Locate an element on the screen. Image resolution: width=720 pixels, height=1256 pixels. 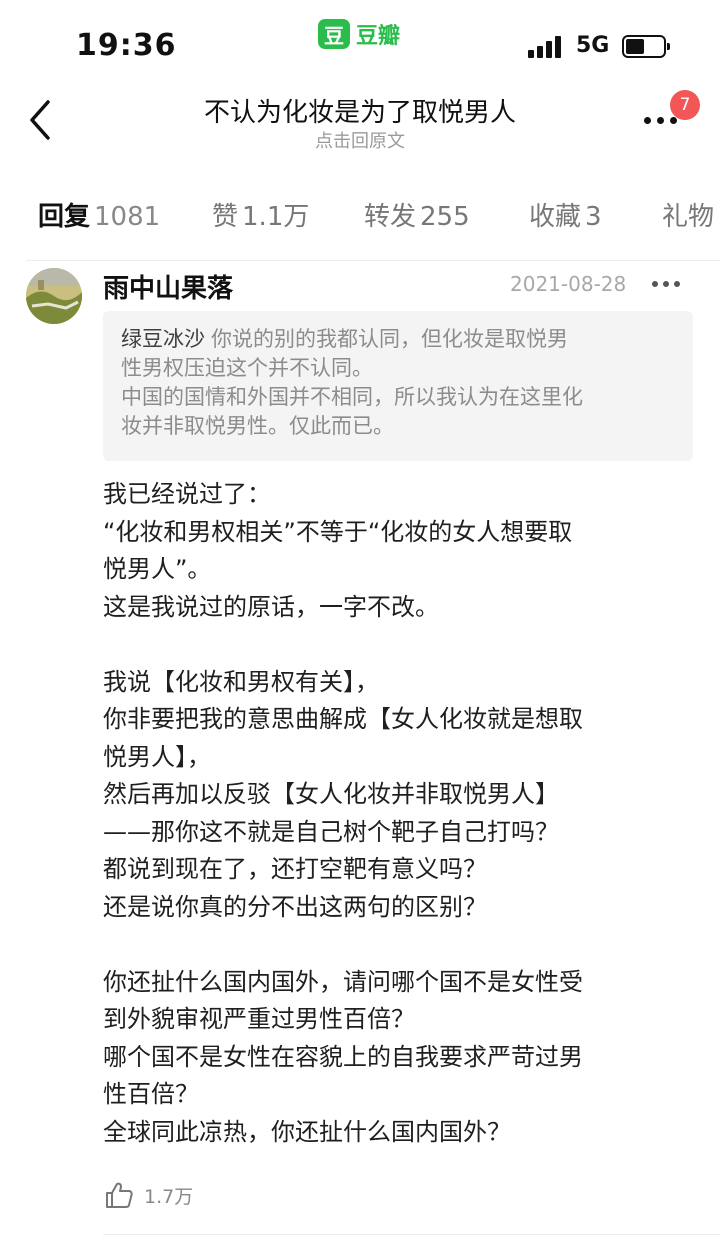
signal-icon is located at coordinates (544, 47).